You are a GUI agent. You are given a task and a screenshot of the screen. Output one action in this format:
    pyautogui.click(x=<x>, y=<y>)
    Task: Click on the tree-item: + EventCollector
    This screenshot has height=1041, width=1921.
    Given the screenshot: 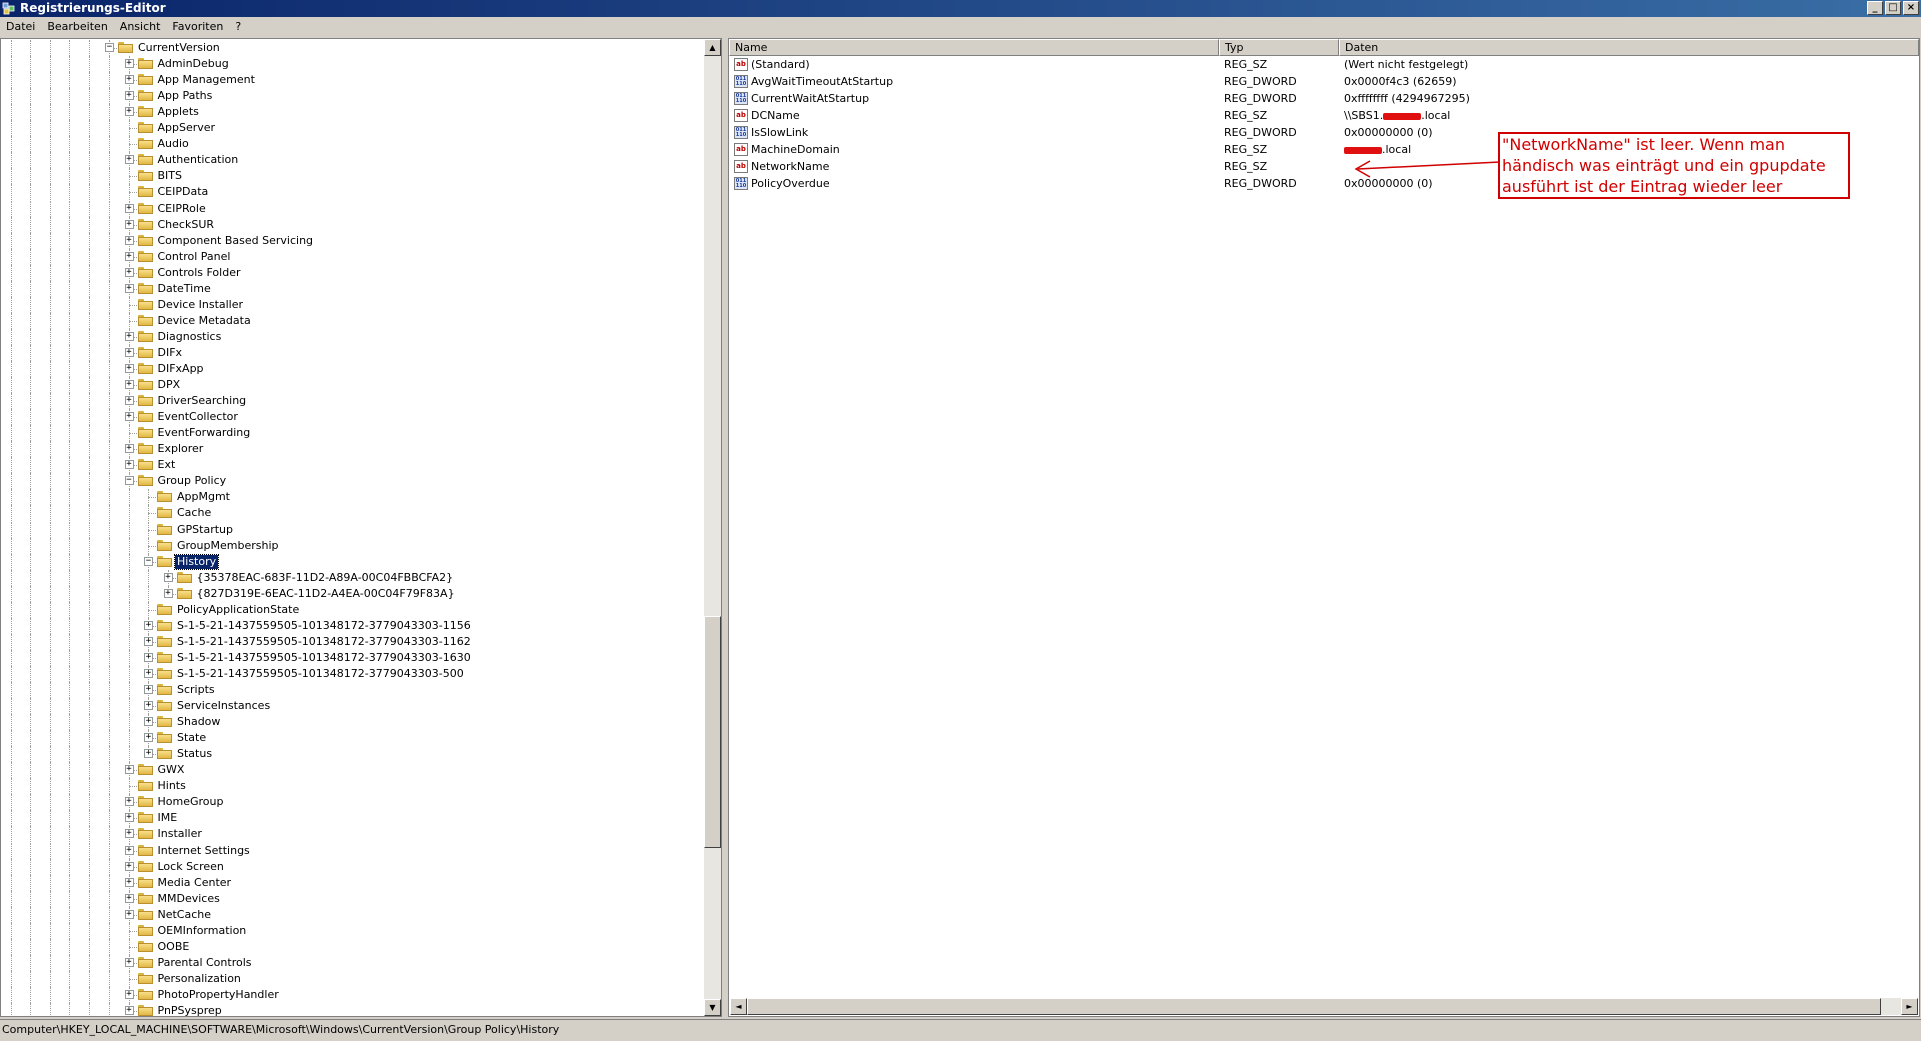 What is the action you would take?
    pyautogui.click(x=353, y=417)
    